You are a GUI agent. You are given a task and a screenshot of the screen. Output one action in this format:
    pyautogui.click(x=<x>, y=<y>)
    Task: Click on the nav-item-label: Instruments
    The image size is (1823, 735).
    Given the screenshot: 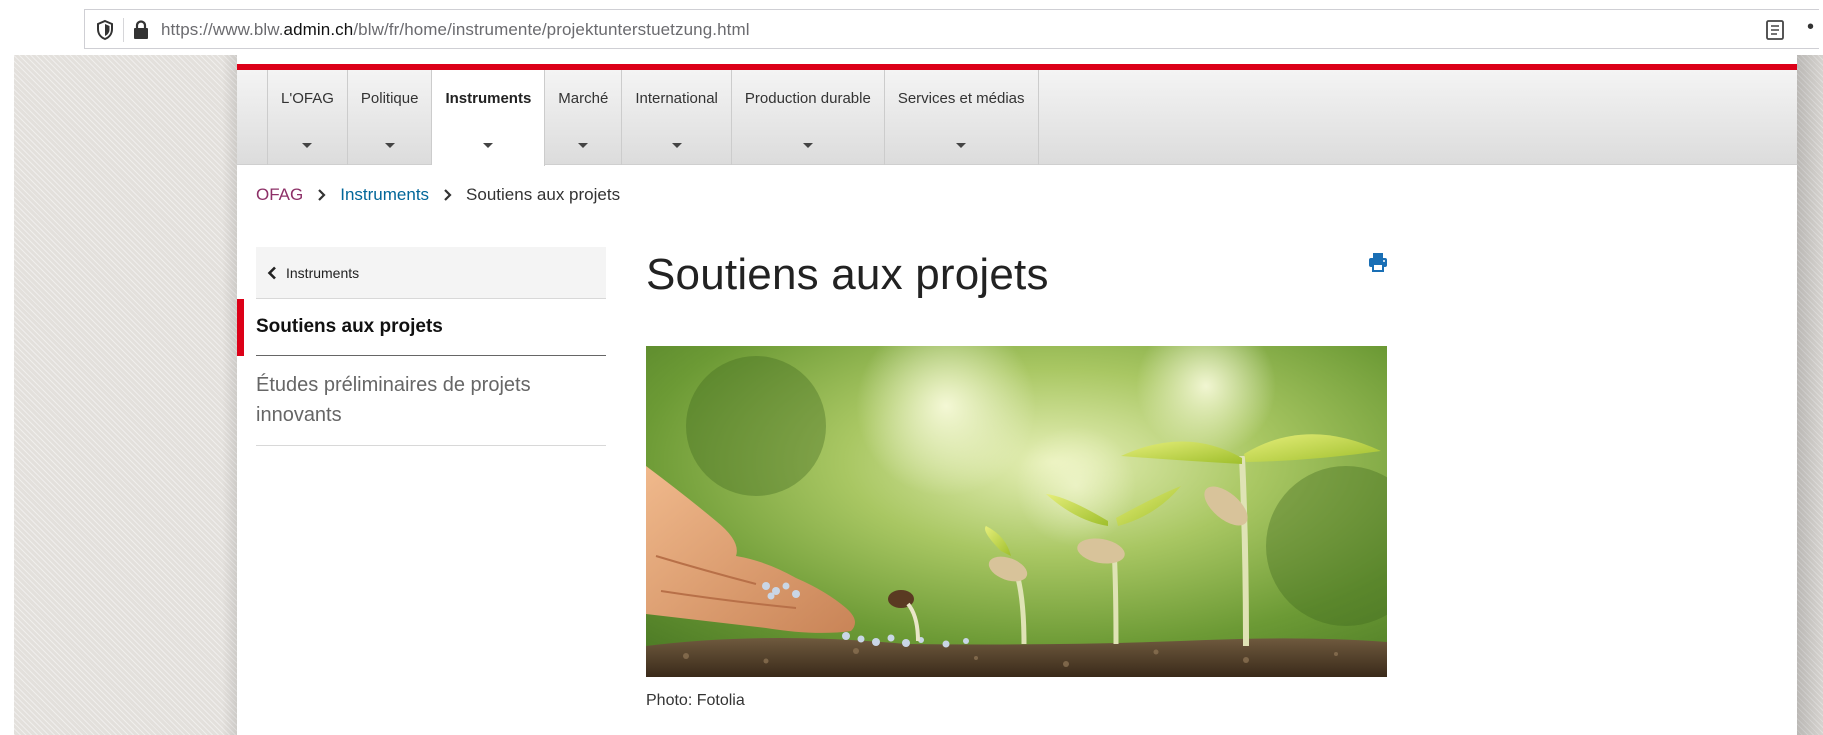 What is the action you would take?
    pyautogui.click(x=488, y=98)
    